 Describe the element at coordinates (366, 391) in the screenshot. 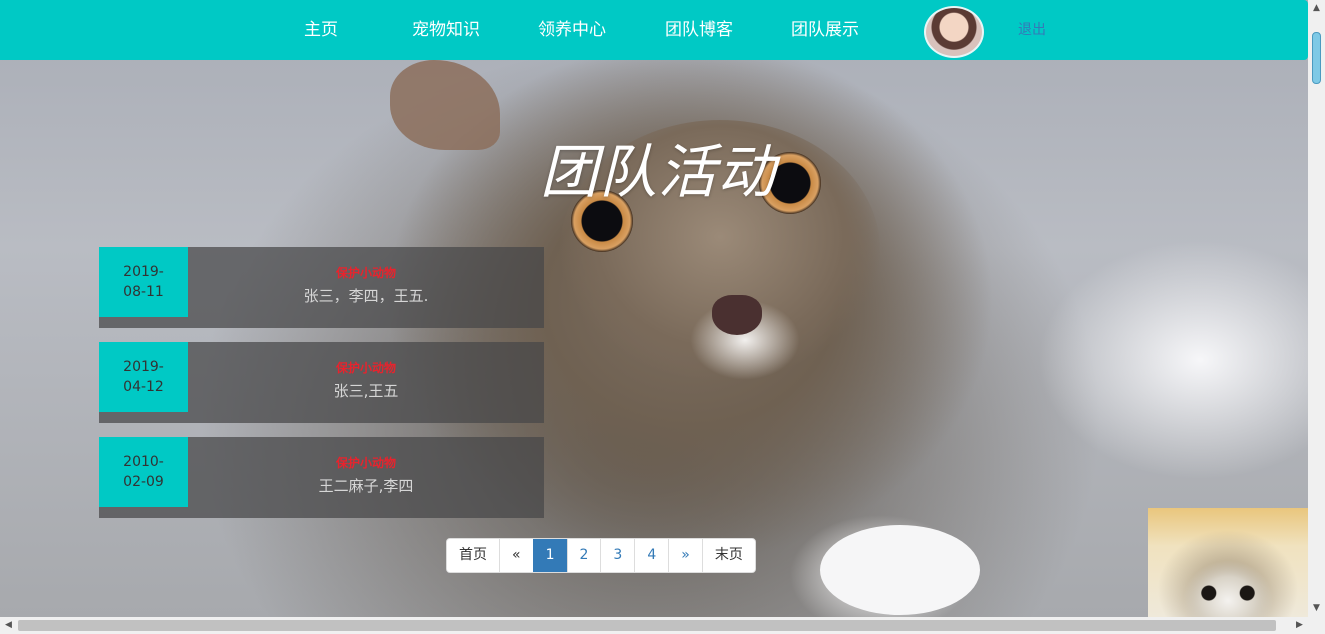

I see `activity-members: 张三,王五` at that location.